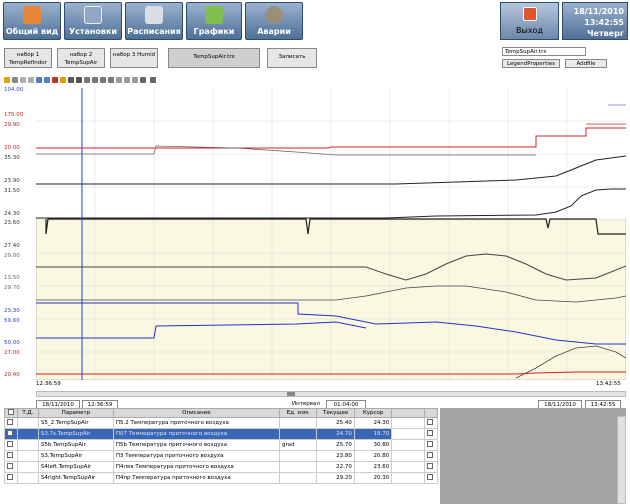 This screenshot has height=504, width=630. What do you see at coordinates (605, 33) in the screenshot?
I see `clock-weekday: Четверг` at bounding box center [605, 33].